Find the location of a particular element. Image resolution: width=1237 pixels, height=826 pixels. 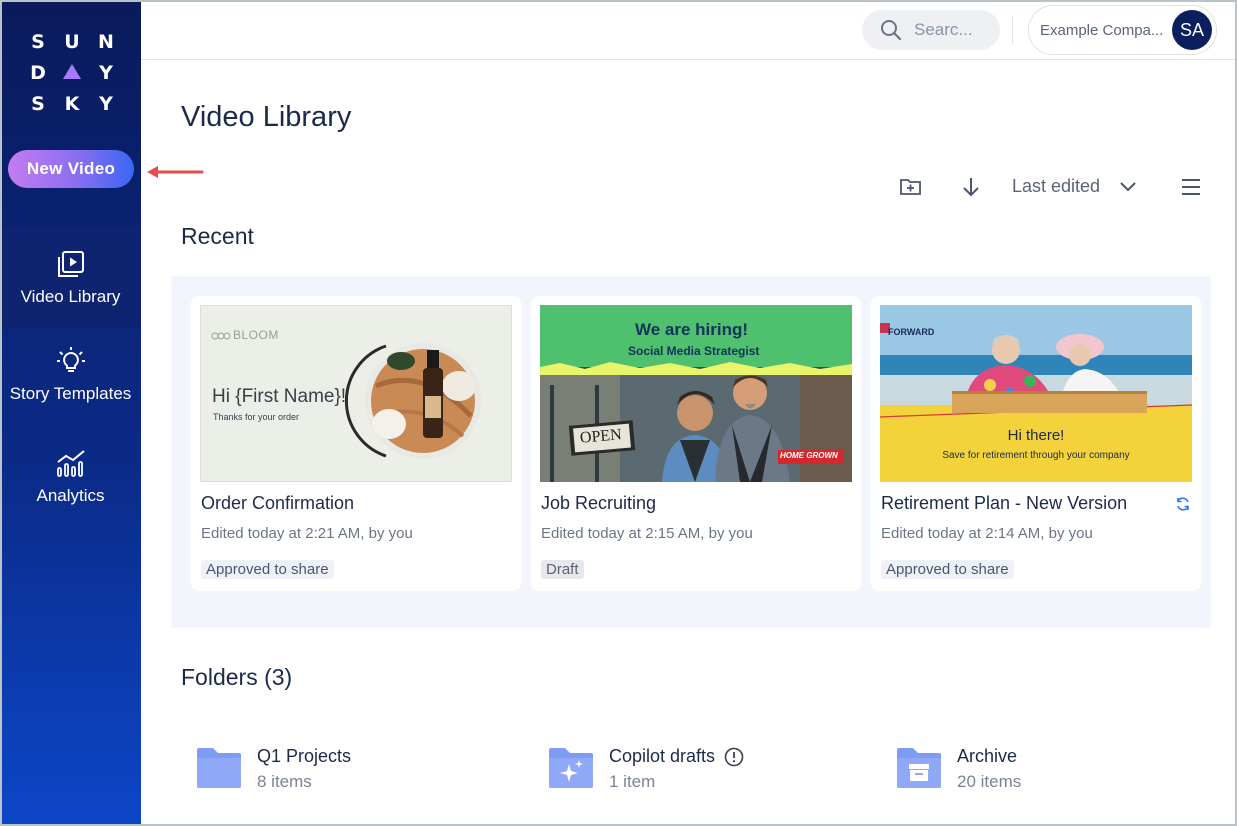

thumbnail-headline: We are hiring! is located at coordinates (692, 329).